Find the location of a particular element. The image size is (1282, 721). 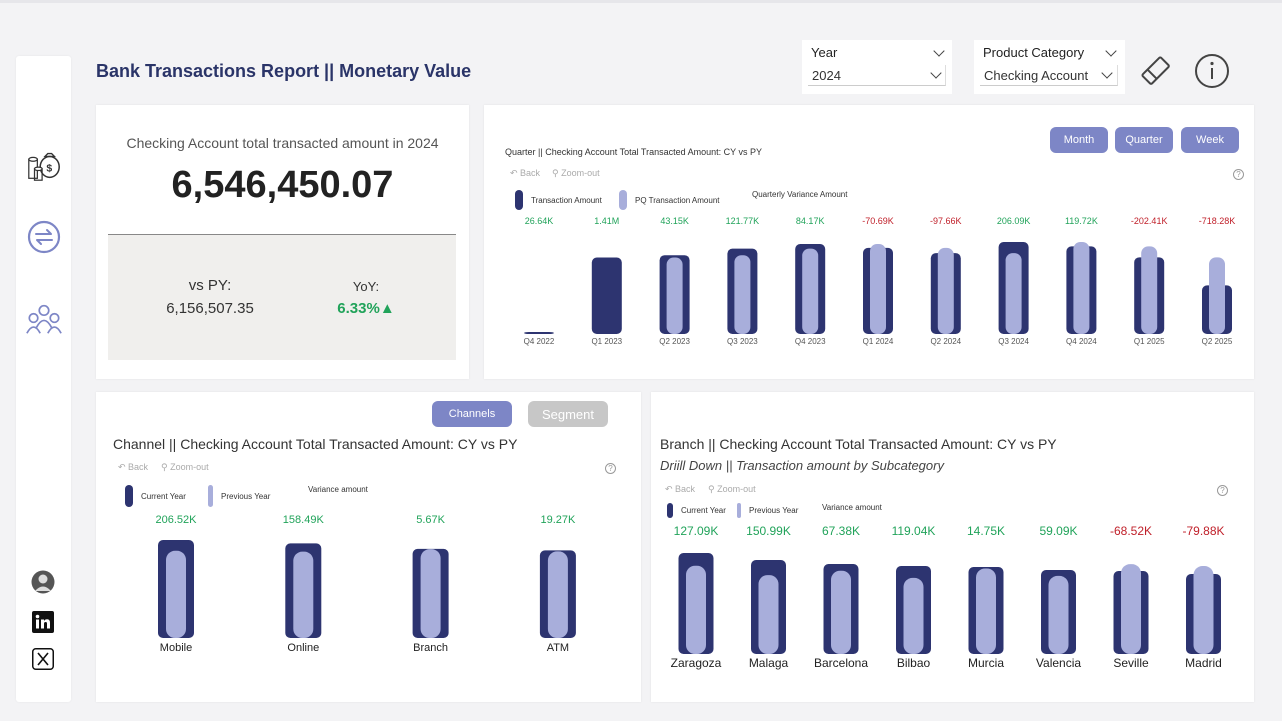

bar-previous-q4-2024 is located at coordinates (1081, 288).